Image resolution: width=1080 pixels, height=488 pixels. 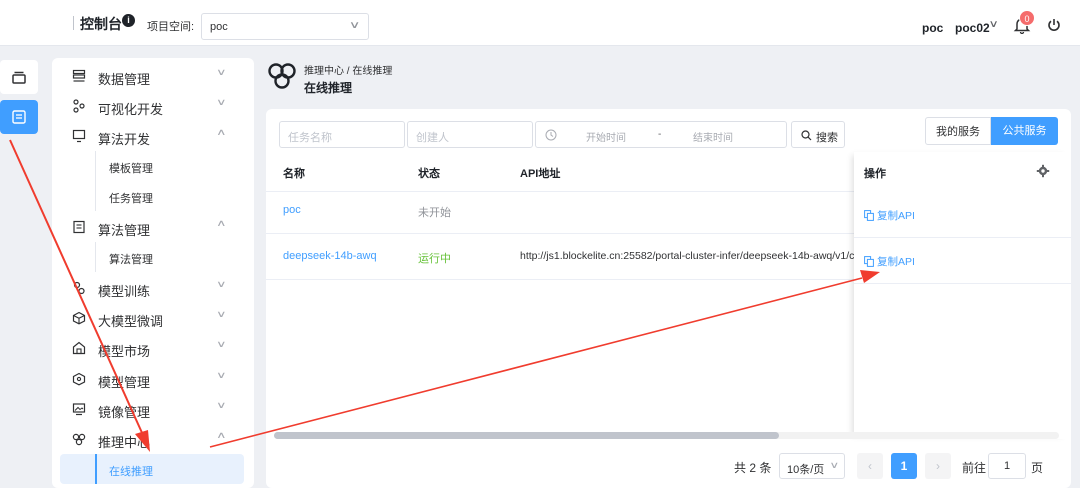 I want to click on nav-sub-label: 在线推理, so click(x=131, y=472).